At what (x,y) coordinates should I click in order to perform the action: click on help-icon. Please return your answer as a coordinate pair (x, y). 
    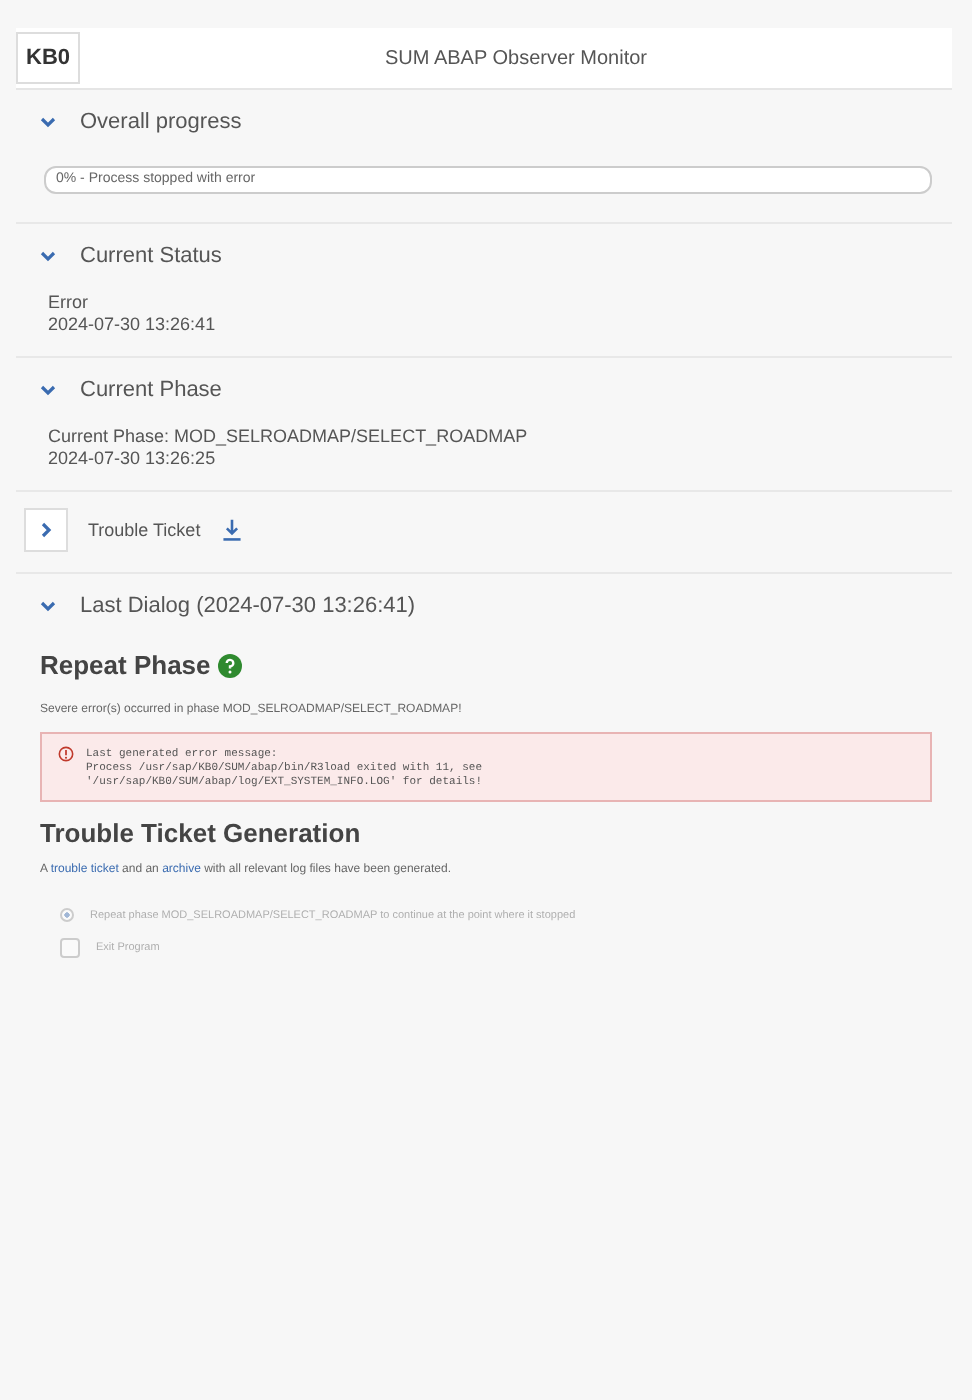
    Looking at the image, I should click on (230, 665).